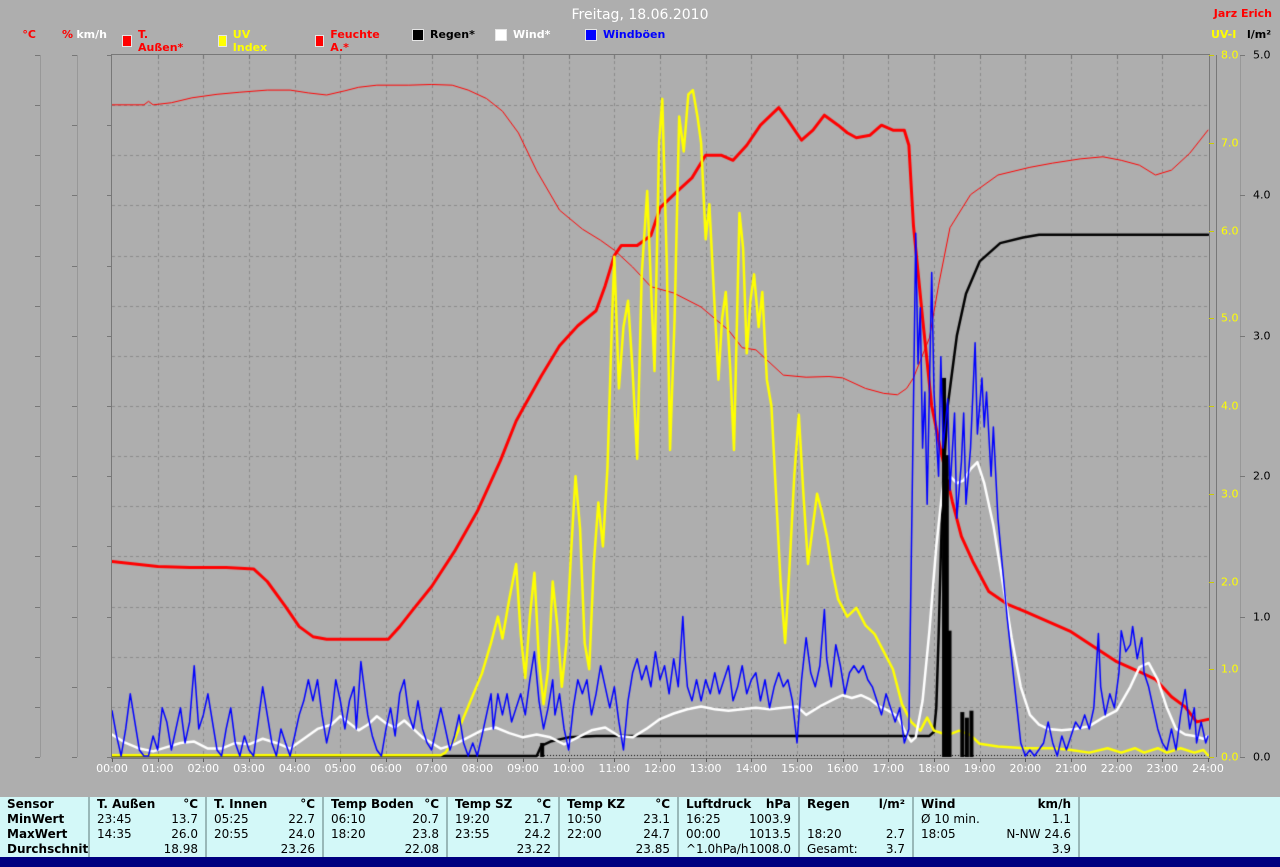  What do you see at coordinates (418, 34) in the screenshot?
I see `legend-swatch-regen` at bounding box center [418, 34].